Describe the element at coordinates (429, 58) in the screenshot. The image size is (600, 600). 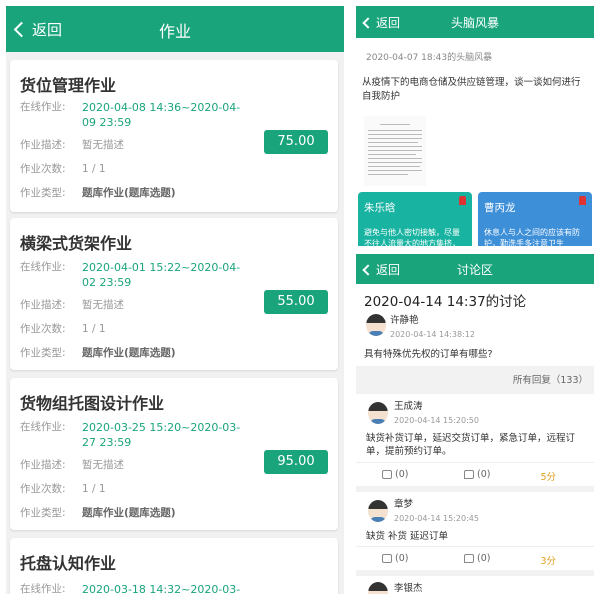
I see `brainstorm-meta: 2020-04-07 18:43的头脑风暴` at that location.